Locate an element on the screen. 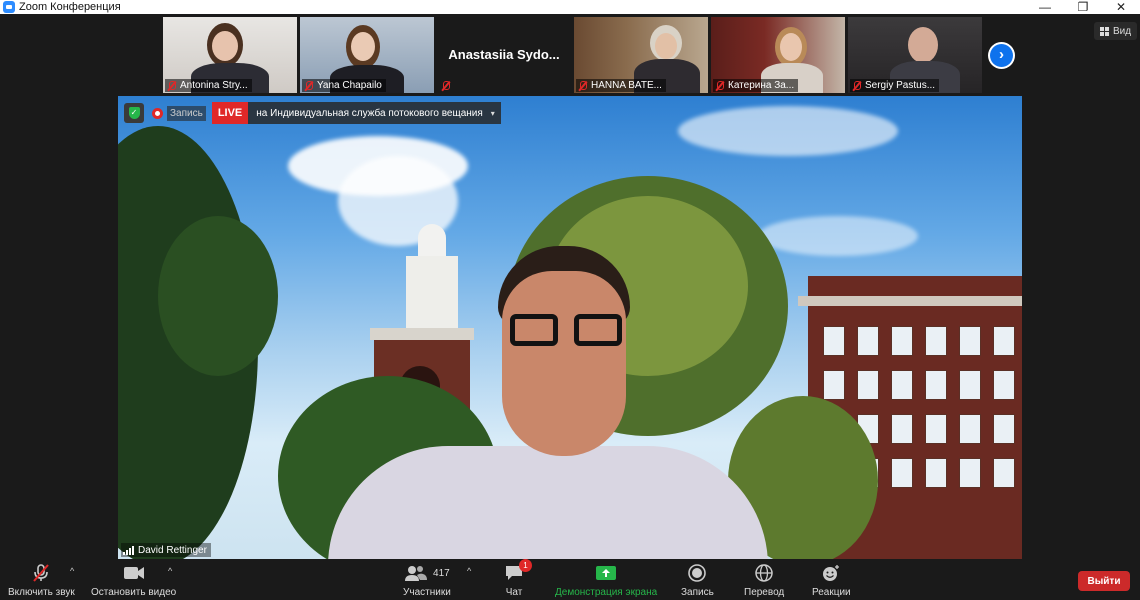 The image size is (1140, 600). tower-ledge is located at coordinates (422, 334).